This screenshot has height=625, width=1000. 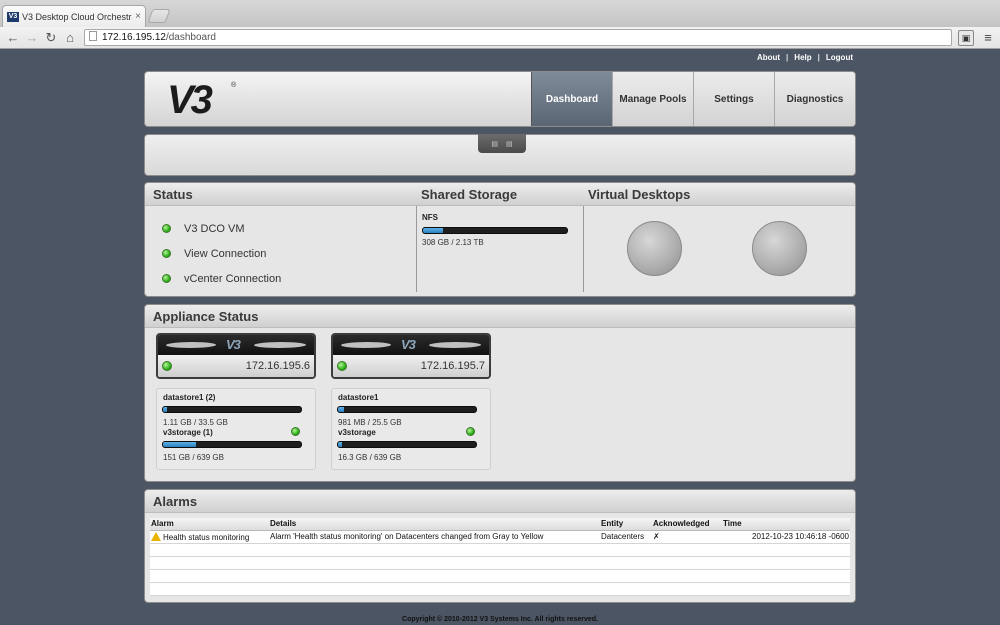 What do you see at coordinates (430, 217) in the screenshot?
I see `storage-name: NFS` at bounding box center [430, 217].